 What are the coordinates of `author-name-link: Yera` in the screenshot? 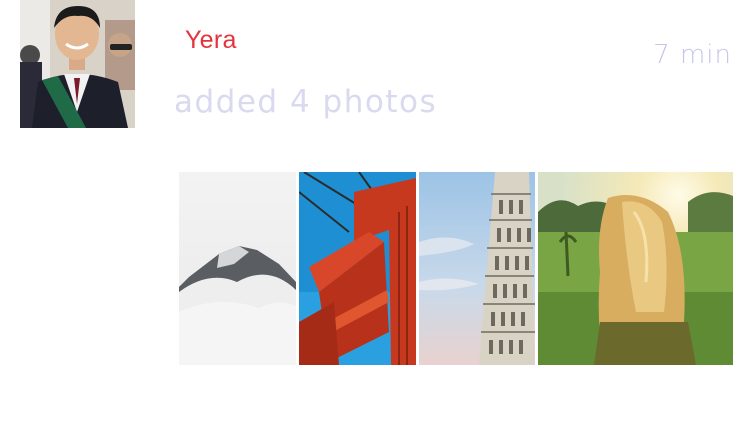 It's located at (211, 40).